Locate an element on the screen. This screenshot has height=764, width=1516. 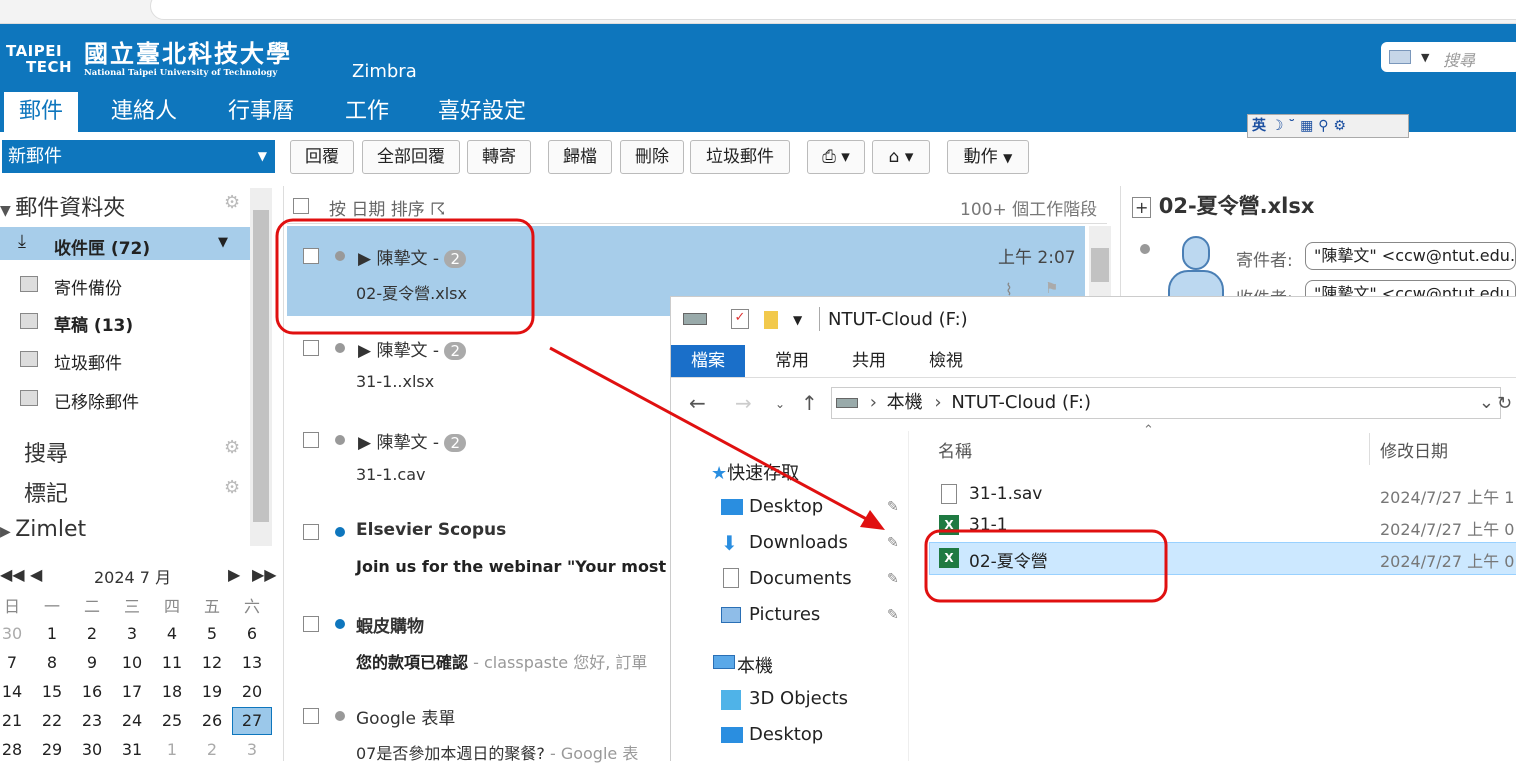
annotation-arrow-line is located at coordinates (711, 435).